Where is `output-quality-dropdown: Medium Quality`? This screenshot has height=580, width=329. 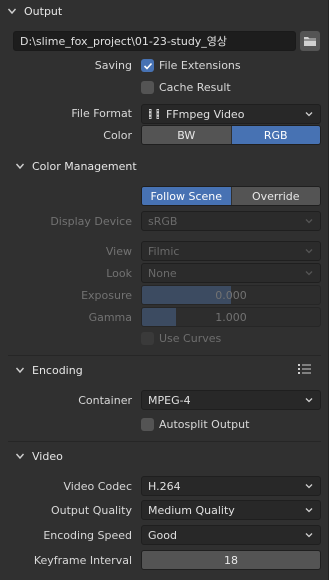 output-quality-dropdown: Medium Quality is located at coordinates (231, 510).